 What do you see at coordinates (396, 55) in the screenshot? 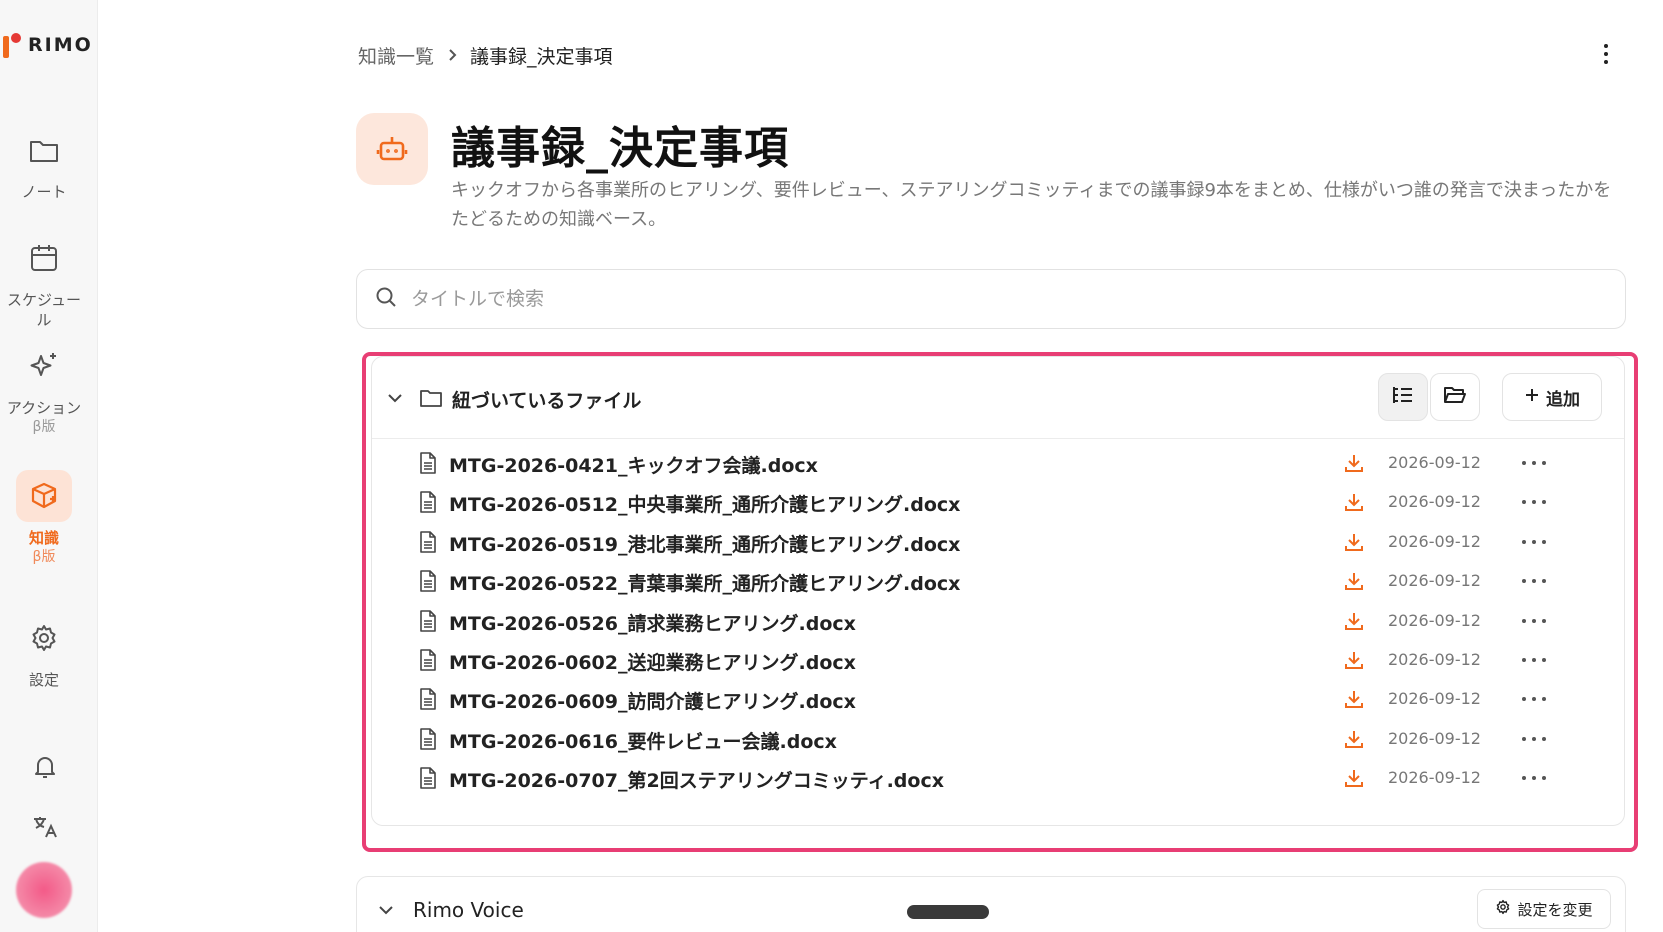
I see `breadcrumb-parent-link: 知識一覧` at bounding box center [396, 55].